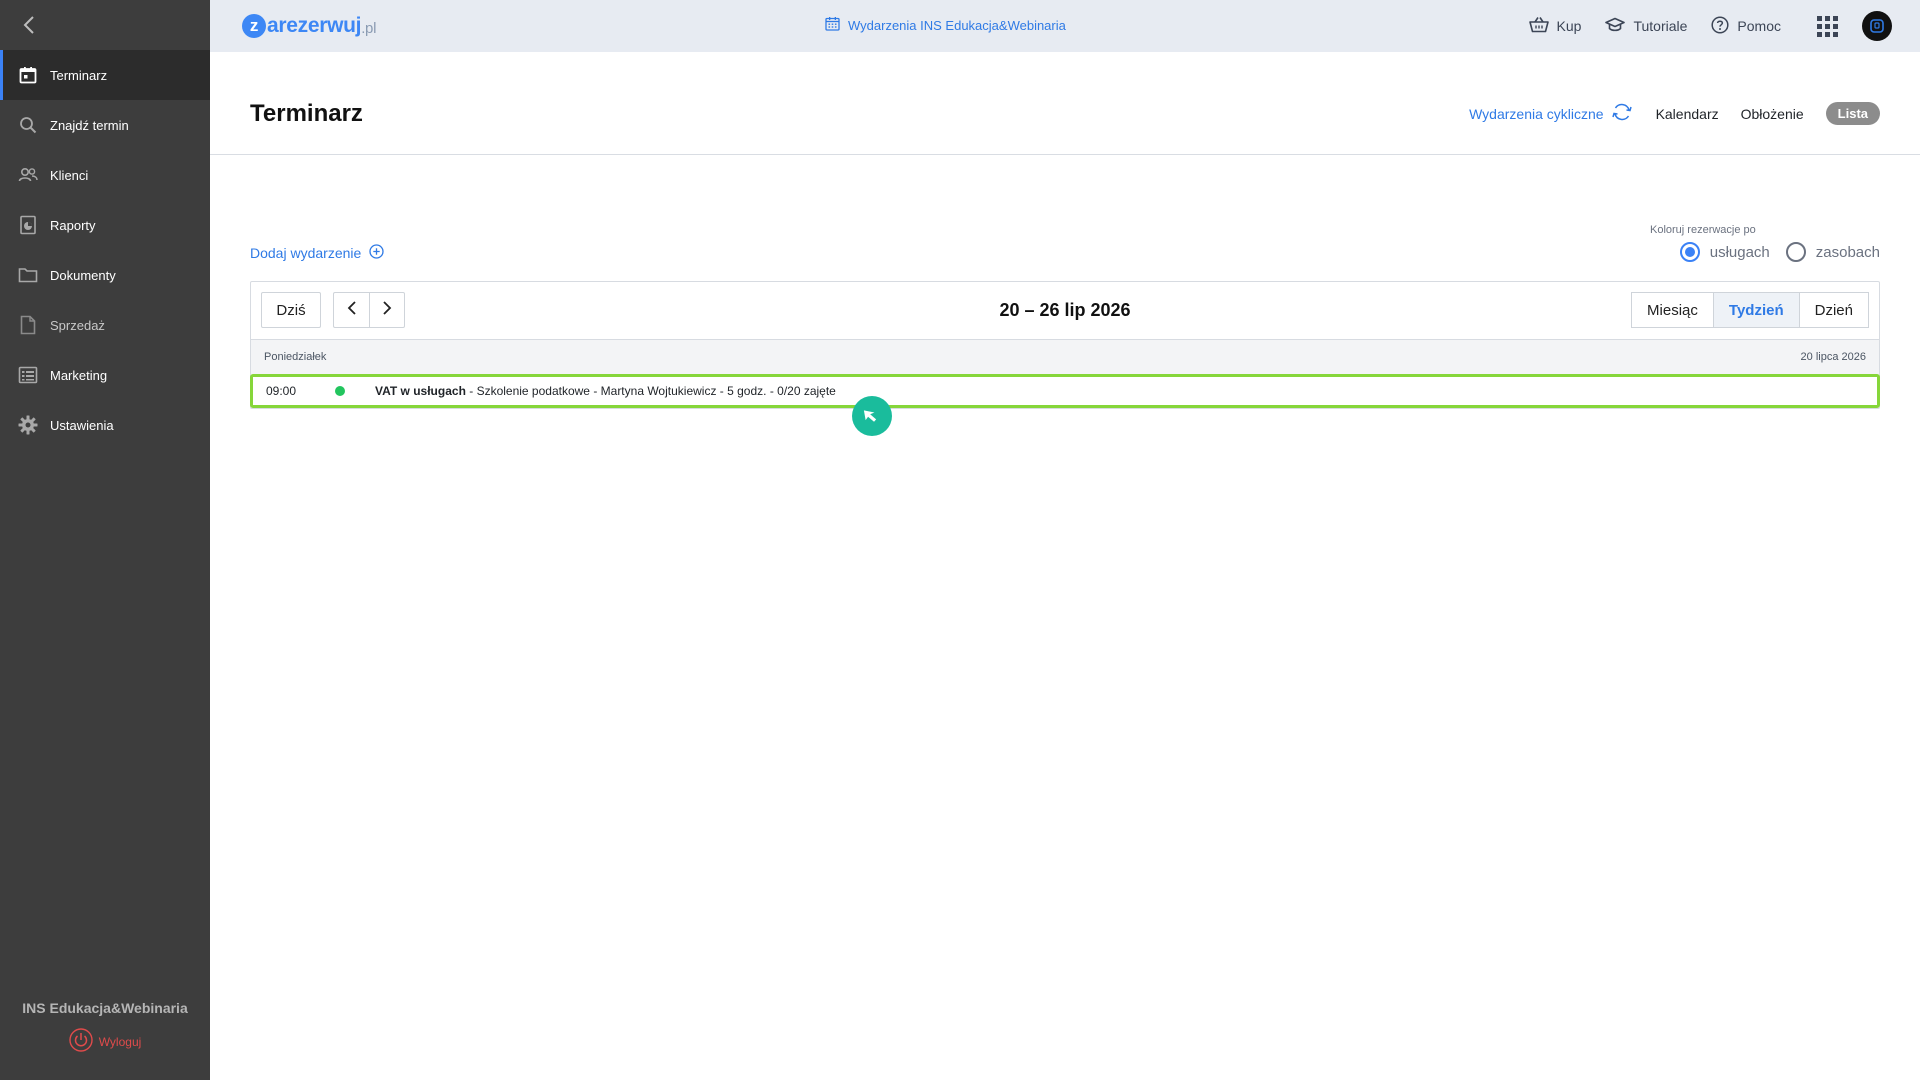  I want to click on prev-week-button, so click(351, 310).